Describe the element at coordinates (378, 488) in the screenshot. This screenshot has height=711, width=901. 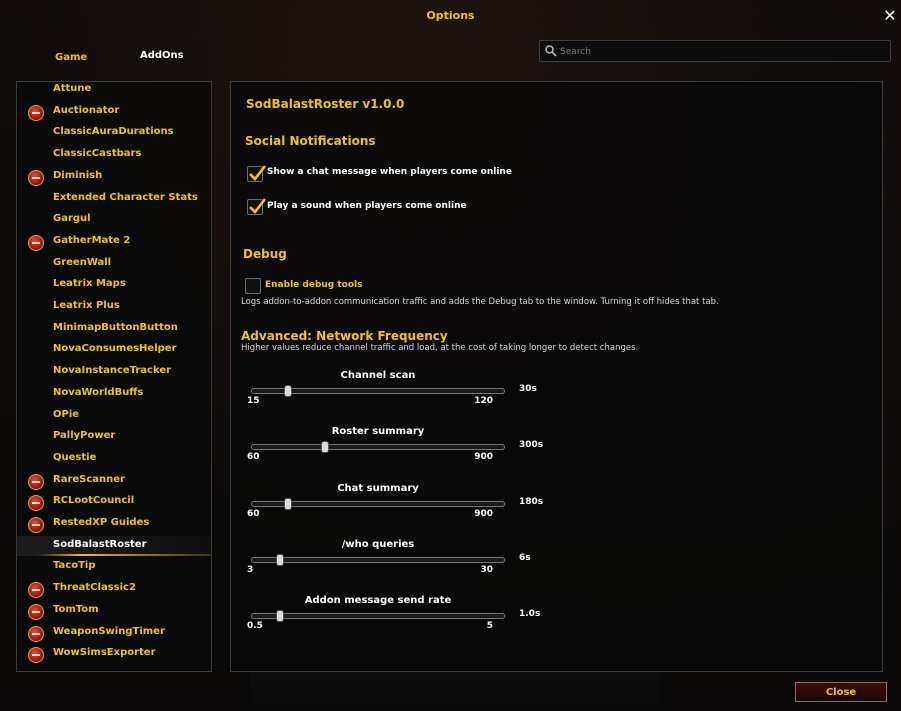
I see `slider-title: Chat summary` at that location.